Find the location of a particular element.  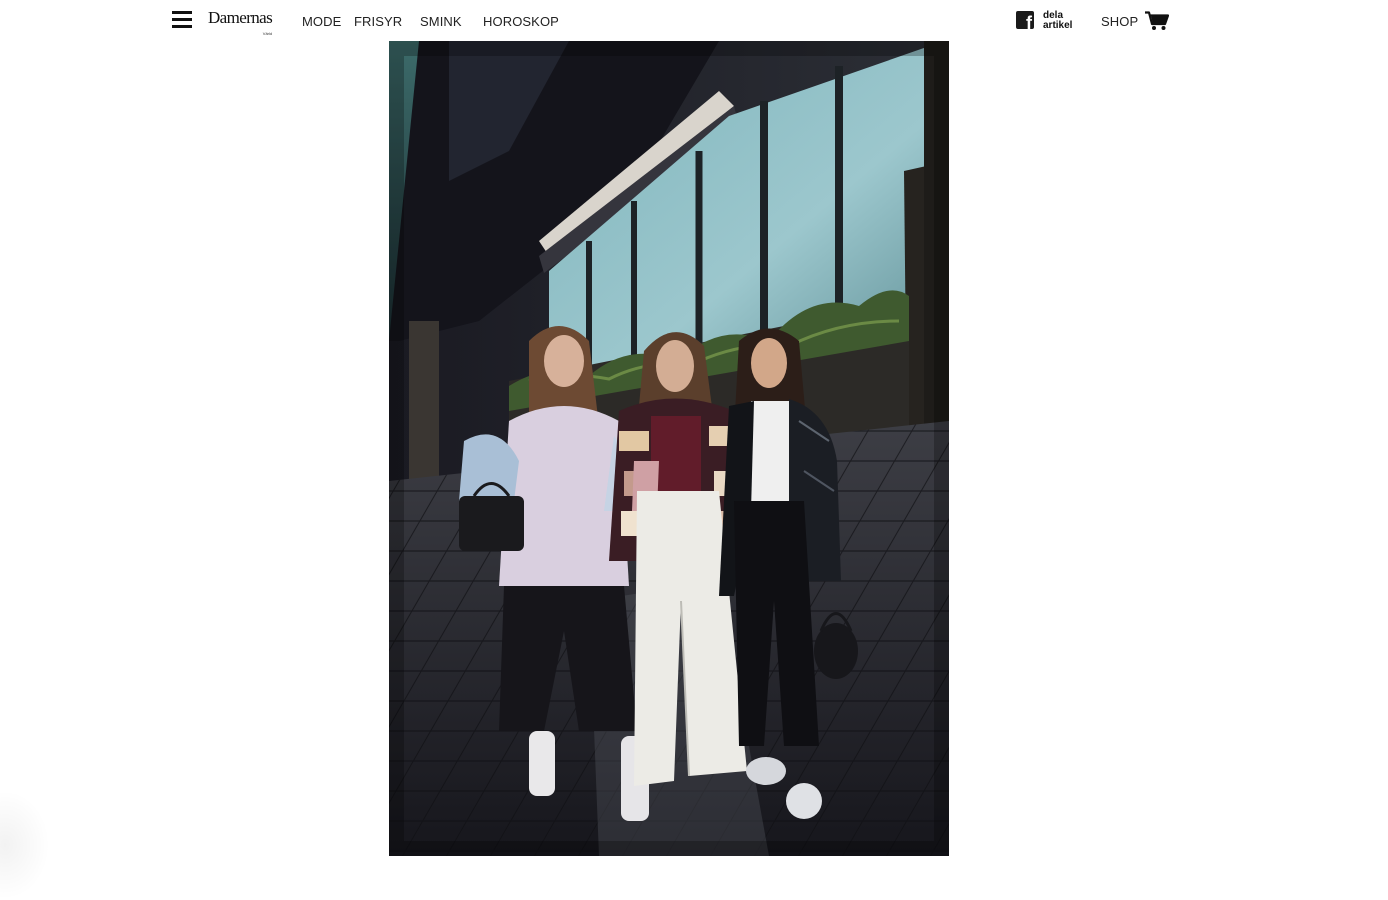

shop-link: SHOP is located at coordinates (1119, 21).